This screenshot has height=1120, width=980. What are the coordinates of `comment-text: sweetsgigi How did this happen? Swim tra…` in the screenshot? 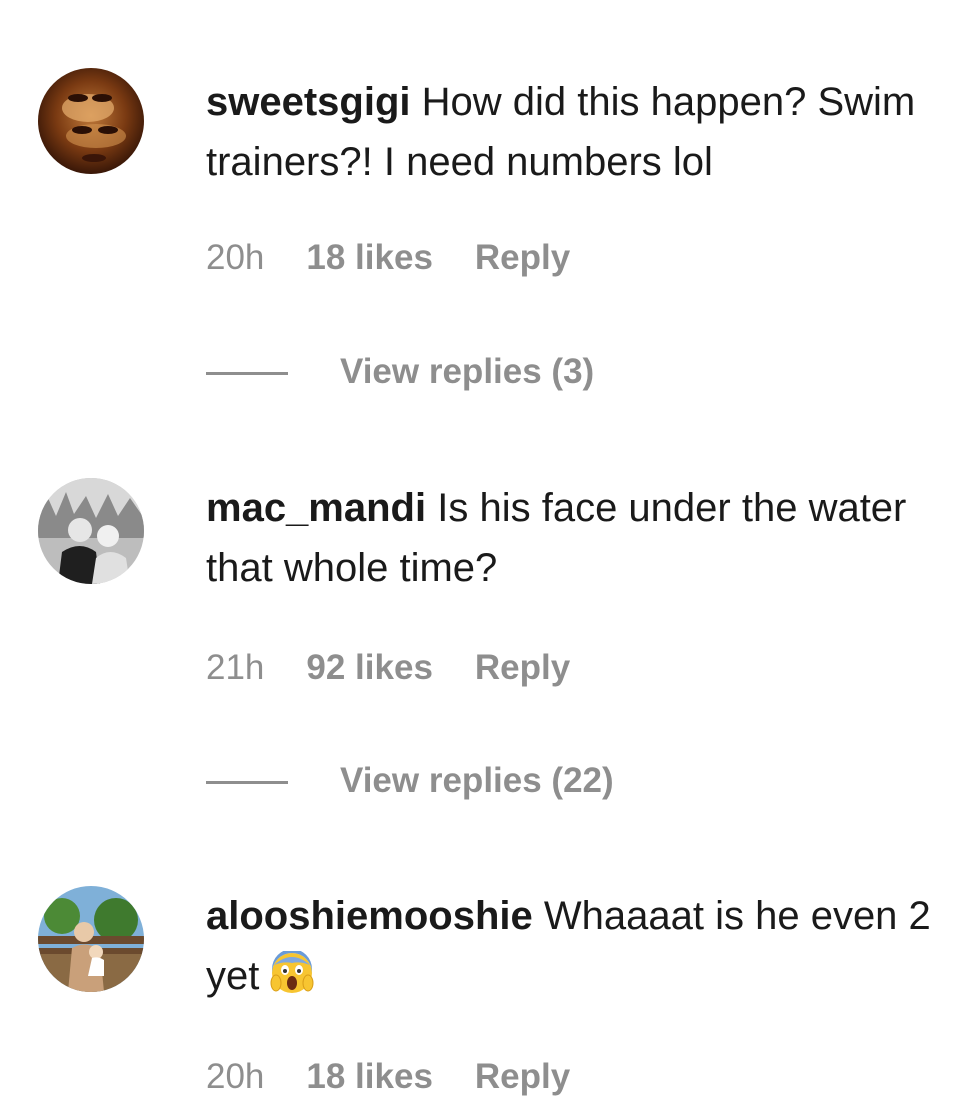 It's located at (586, 132).